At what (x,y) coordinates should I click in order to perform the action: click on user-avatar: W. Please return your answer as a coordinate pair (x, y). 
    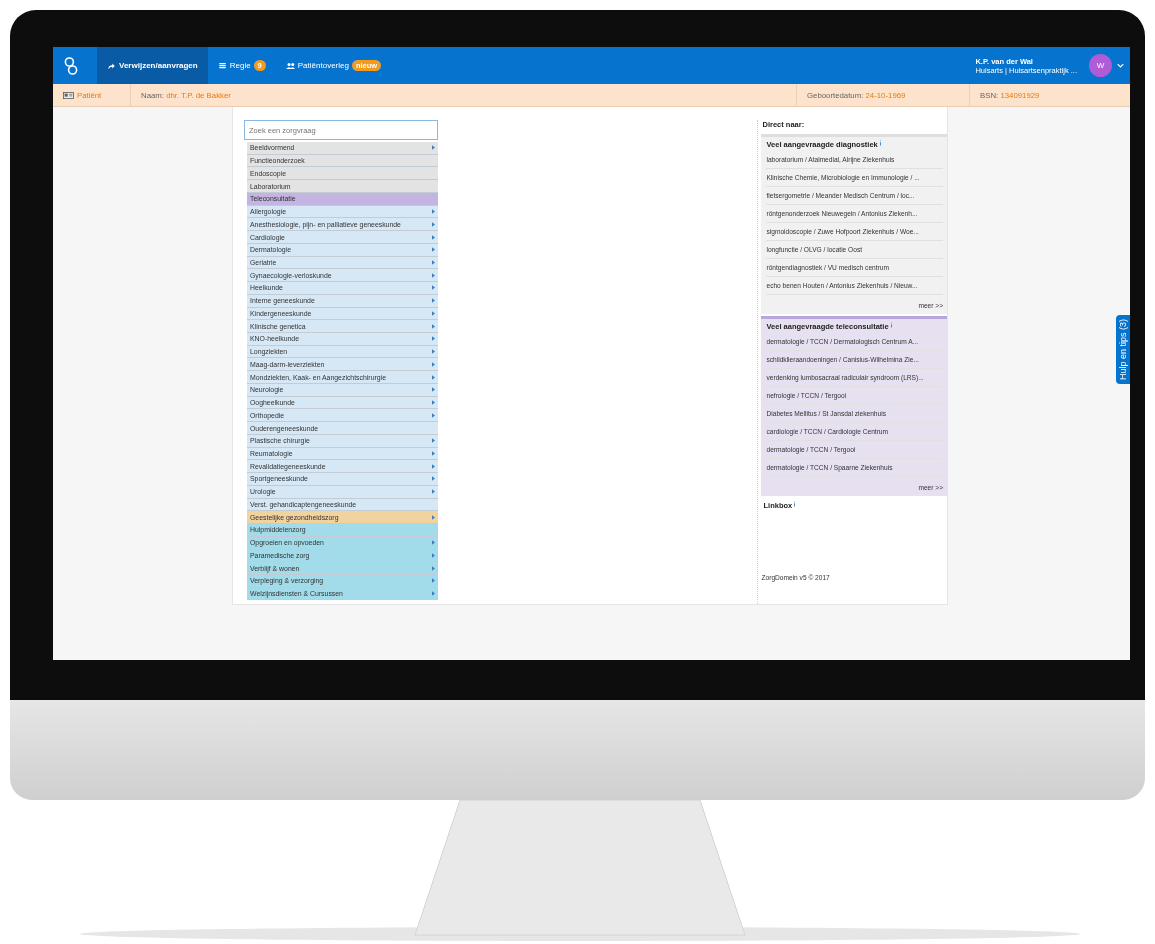
    Looking at the image, I should click on (1100, 65).